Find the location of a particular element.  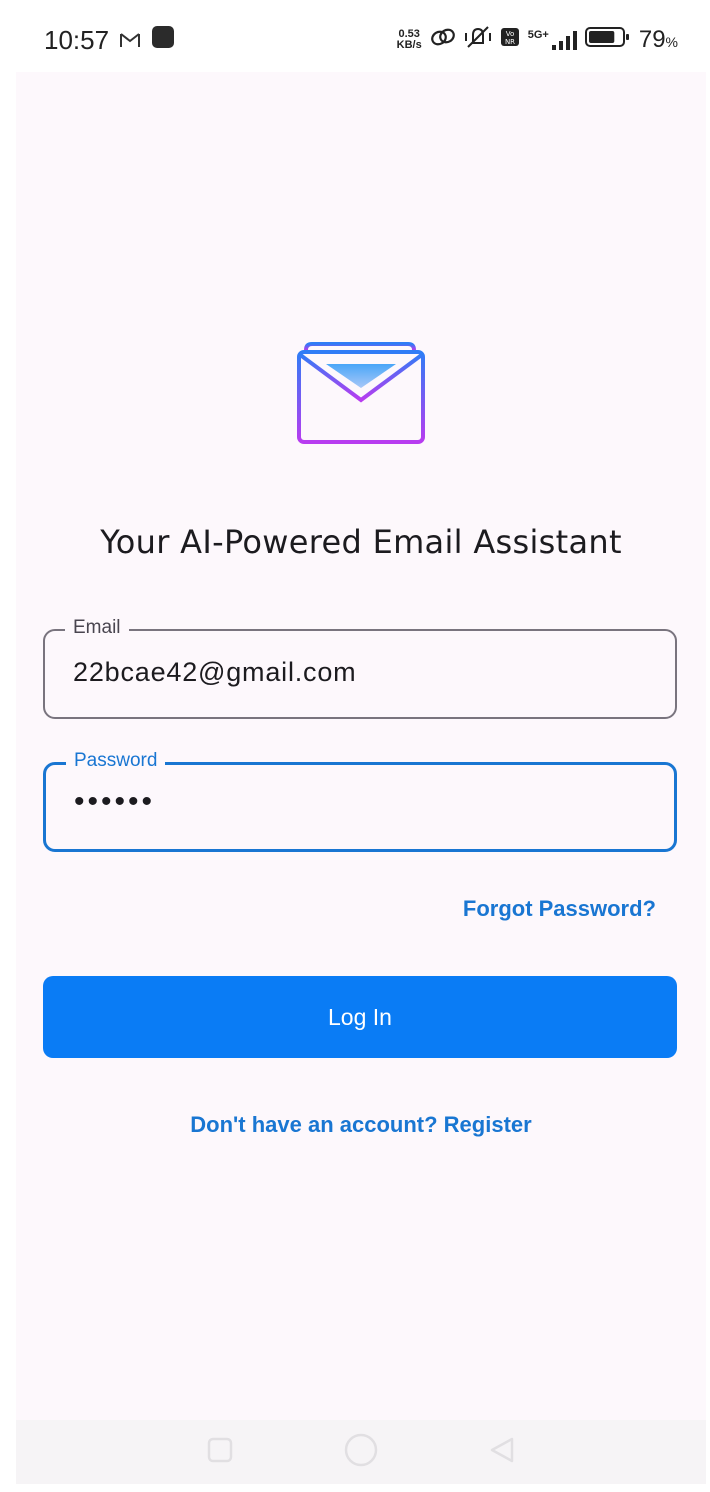

status-left: 10:57 is located at coordinates (109, 40).